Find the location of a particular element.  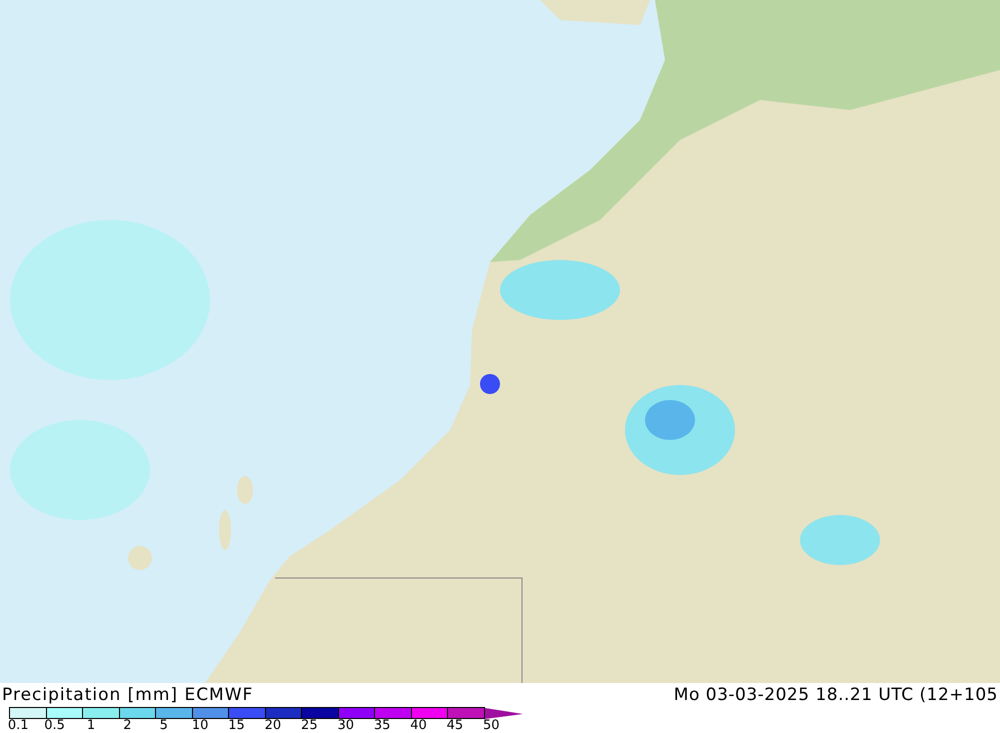

legend-tick-label: 45 is located at coordinates (455, 725).